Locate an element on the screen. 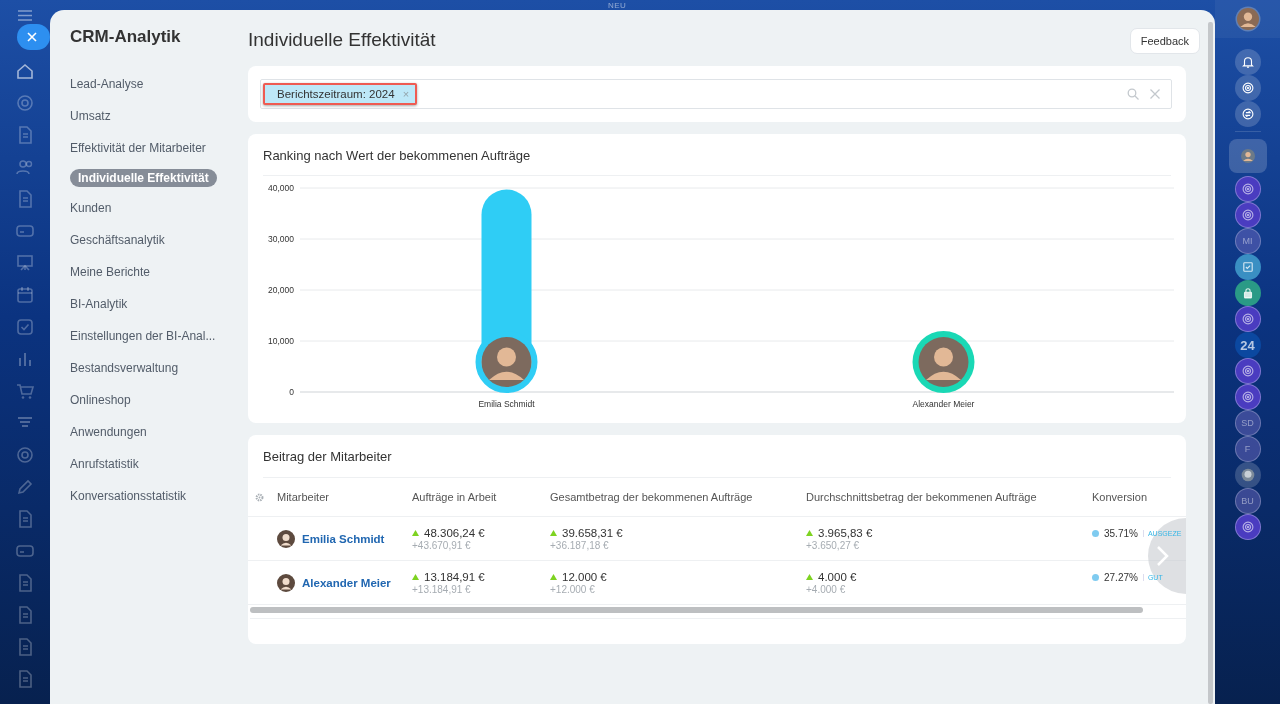 Image resolution: width=1280 pixels, height=704 pixels. amount: 3.965,83 € is located at coordinates (839, 532).